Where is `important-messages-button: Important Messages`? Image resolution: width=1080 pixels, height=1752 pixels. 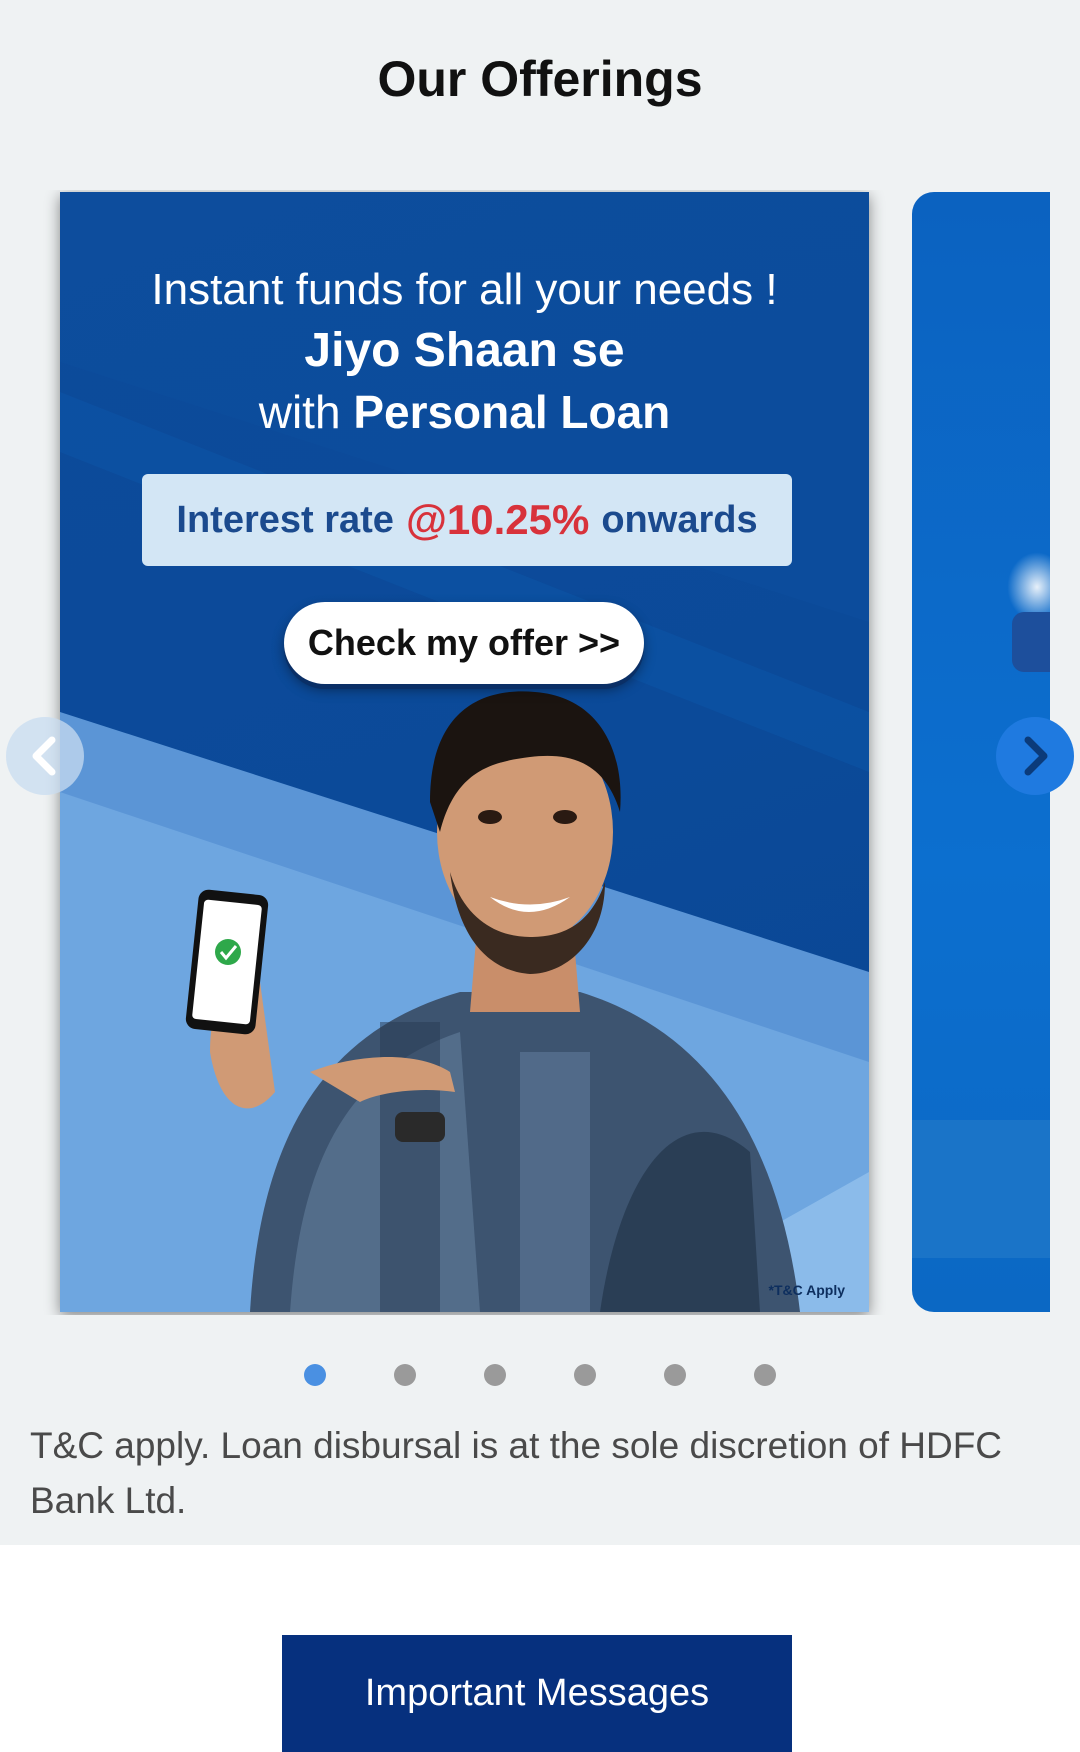 important-messages-button: Important Messages is located at coordinates (537, 1693).